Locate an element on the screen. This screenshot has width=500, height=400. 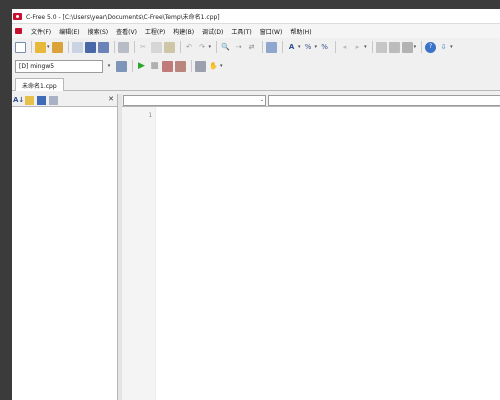
redo-dropdown-icon: ▾ is located at coordinates (210, 47).